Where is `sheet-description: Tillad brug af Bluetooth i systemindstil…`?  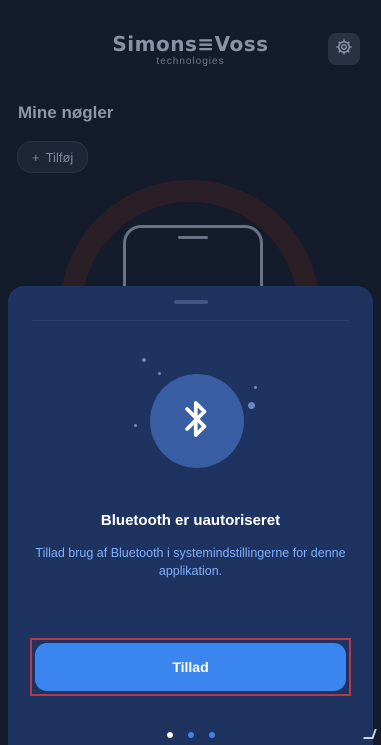 sheet-description: Tillad brug af Bluetooth i systemindstil… is located at coordinates (190, 562).